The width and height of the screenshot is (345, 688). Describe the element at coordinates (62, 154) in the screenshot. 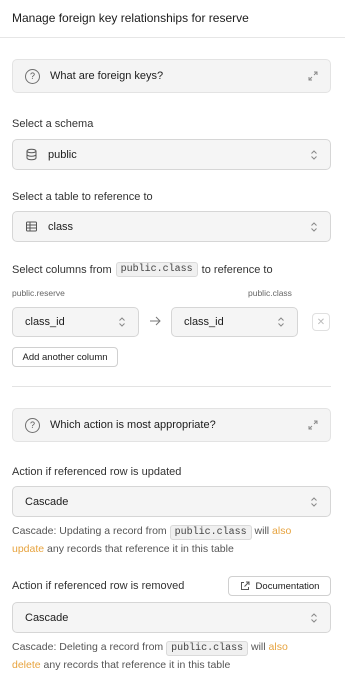

I see `schema-value: public` at that location.